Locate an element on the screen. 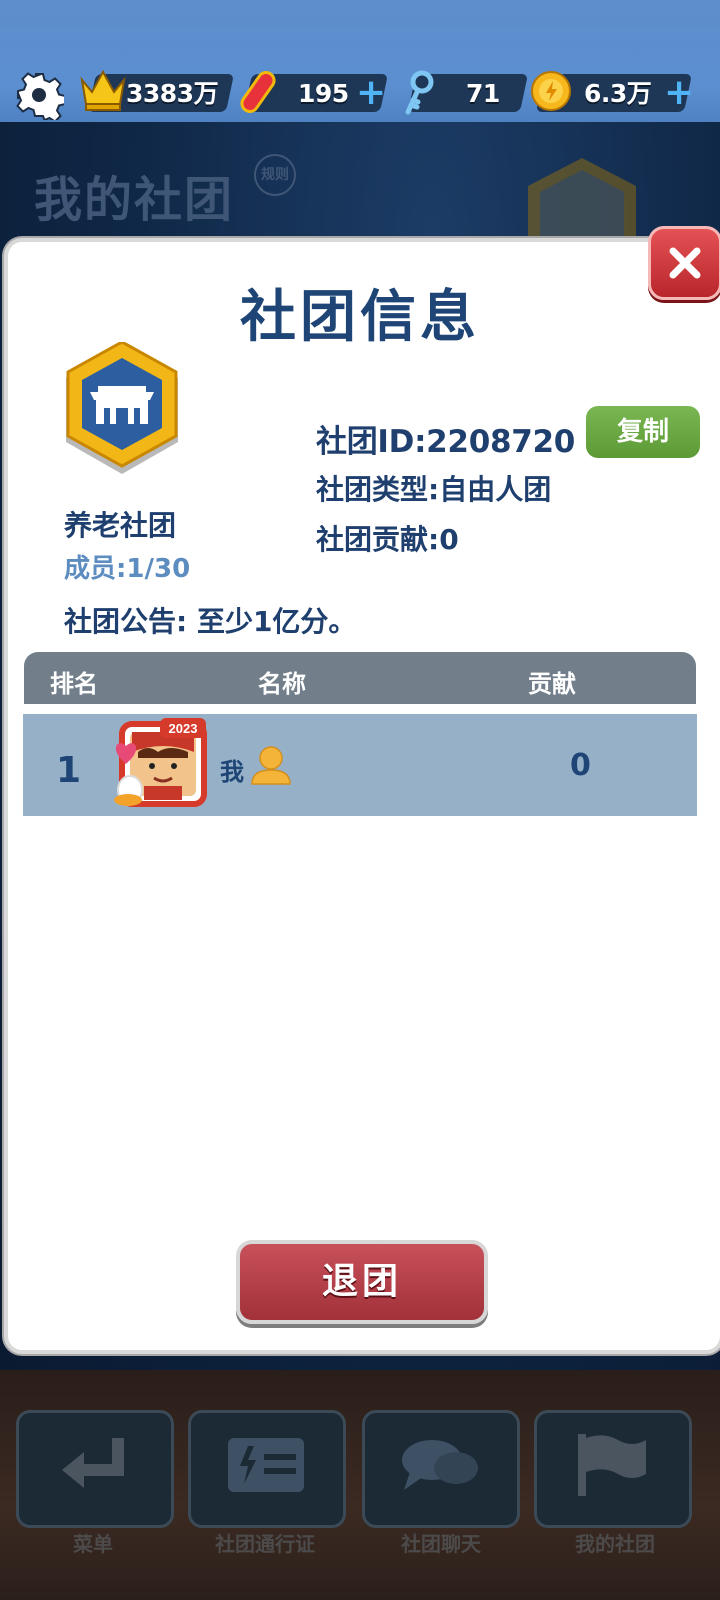 The height and width of the screenshot is (1600, 720). quit-club-button: 退团 is located at coordinates (362, 1282).